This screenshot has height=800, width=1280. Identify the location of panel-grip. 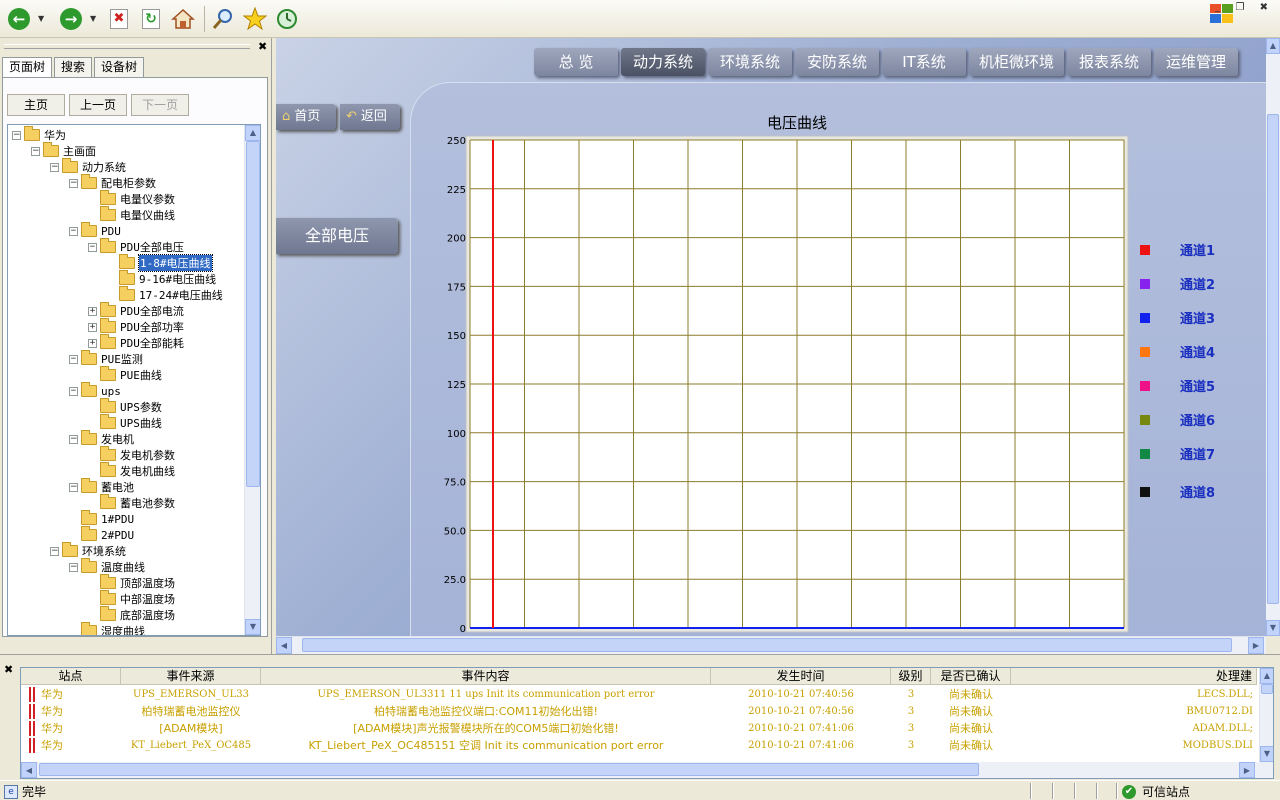
(127, 46).